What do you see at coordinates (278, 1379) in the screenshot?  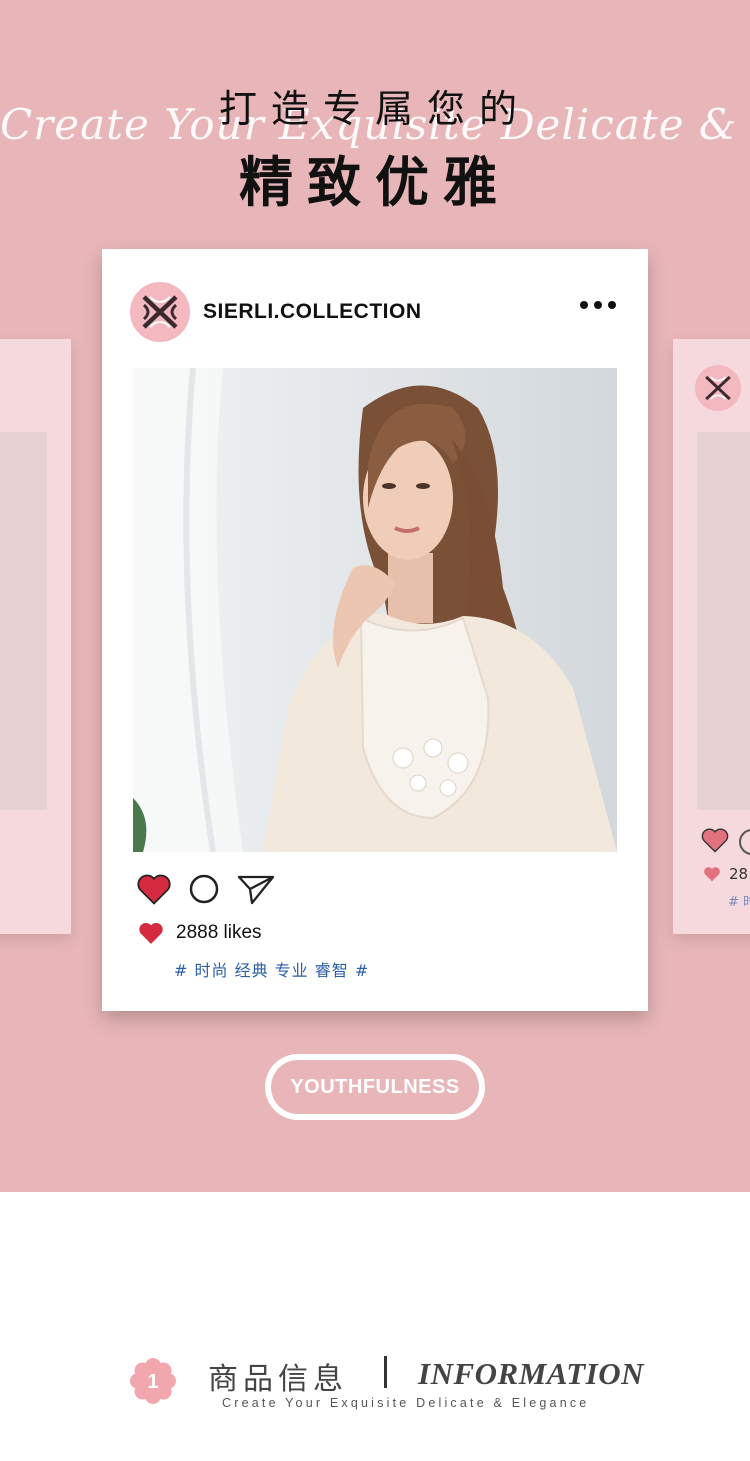 I see `section-title-cn: 商品信息` at bounding box center [278, 1379].